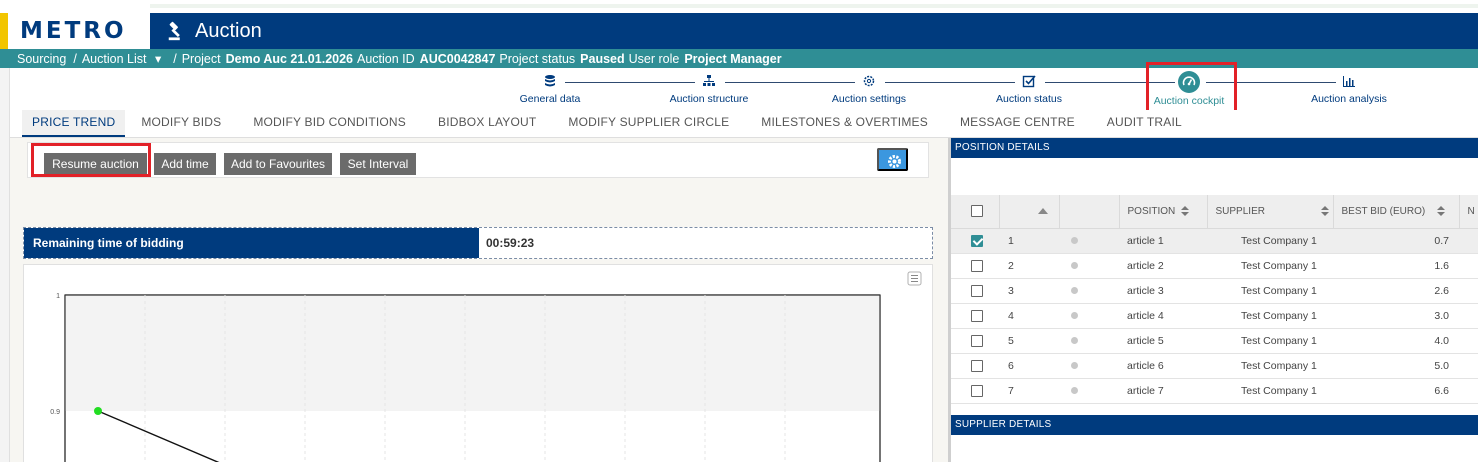 The height and width of the screenshot is (462, 1478). What do you see at coordinates (5, 265) in the screenshot?
I see `left-gutter` at bounding box center [5, 265].